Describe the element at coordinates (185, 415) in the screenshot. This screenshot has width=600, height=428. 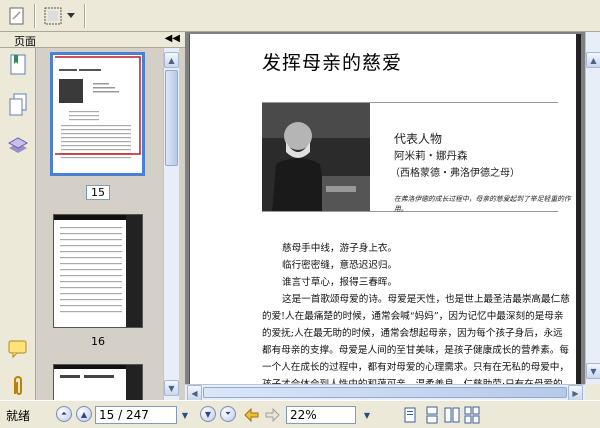
I see `page-dropdown-arrow-icon: ▼` at that location.